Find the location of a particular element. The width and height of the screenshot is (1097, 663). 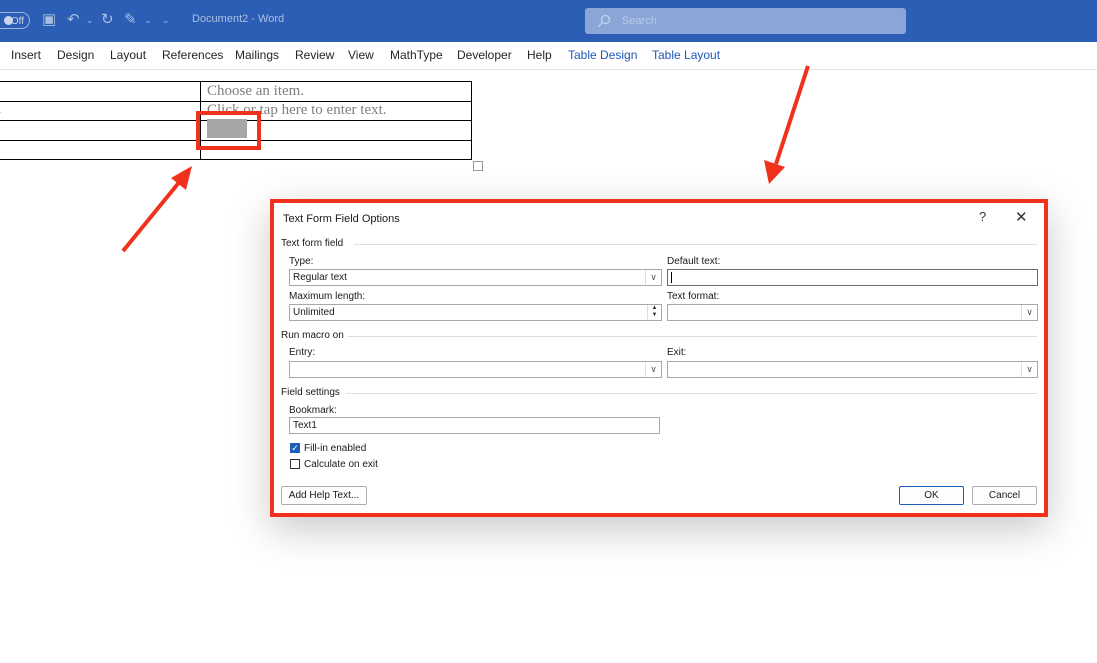

fill-in-enabled-label: Fill-in enabled is located at coordinates (335, 448).